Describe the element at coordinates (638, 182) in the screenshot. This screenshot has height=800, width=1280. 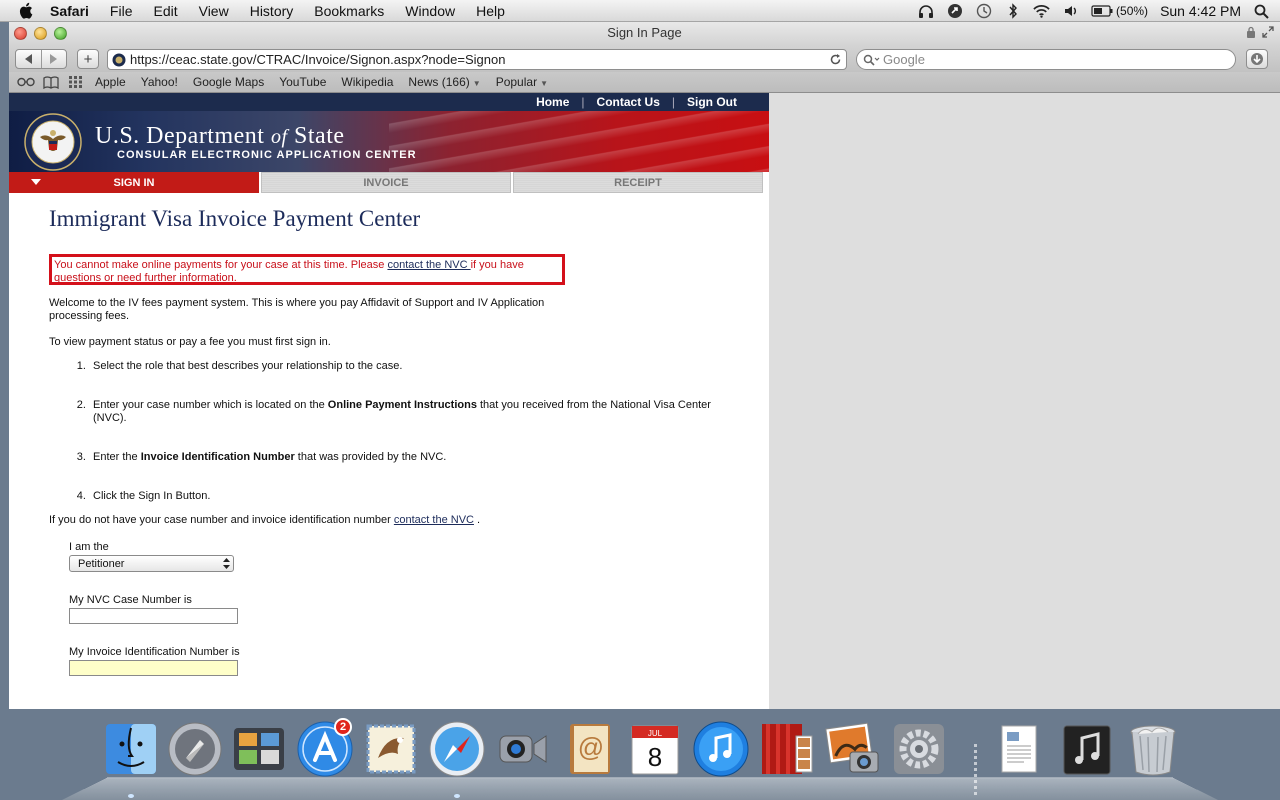
I see `tab-receipt: RECEIPT` at that location.